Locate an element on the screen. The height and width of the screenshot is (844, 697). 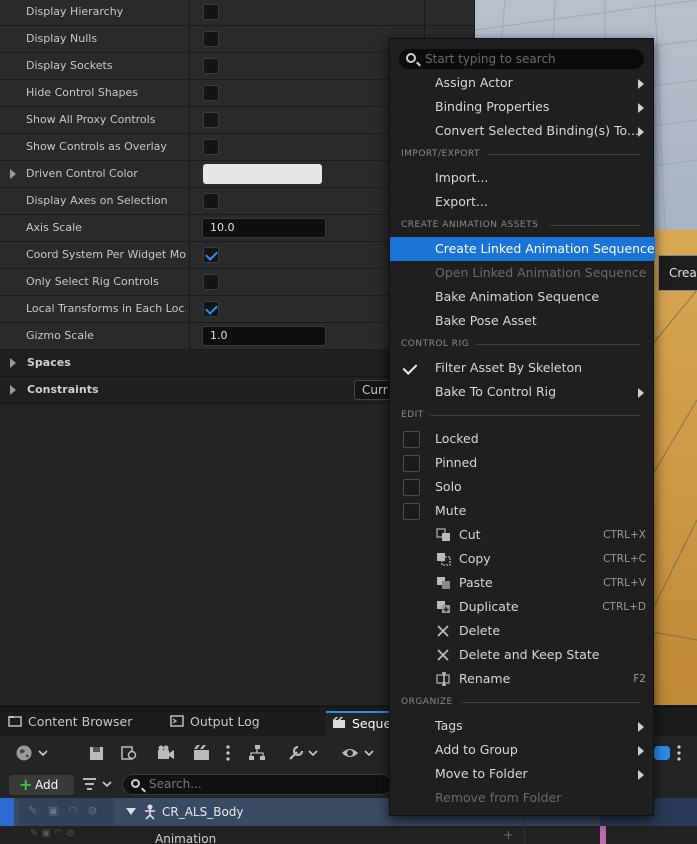
category-label: Spaces is located at coordinates (49, 362).